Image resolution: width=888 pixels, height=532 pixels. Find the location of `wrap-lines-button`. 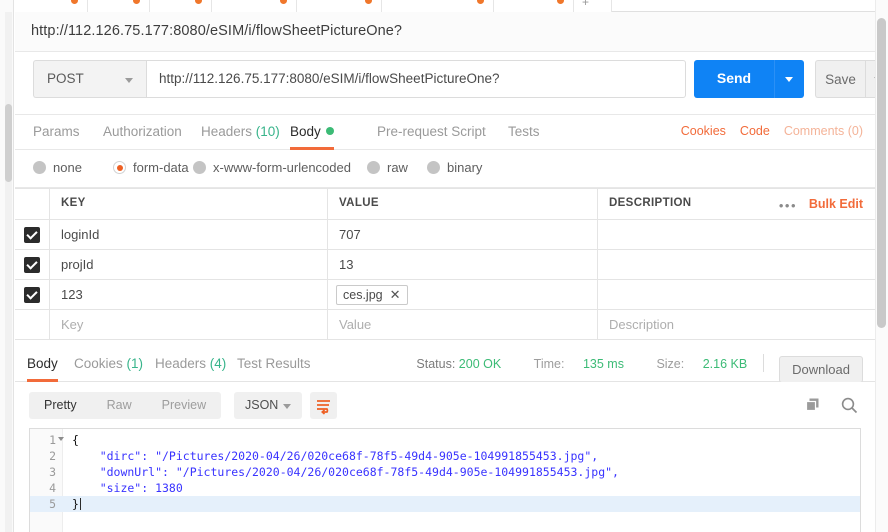

wrap-lines-button is located at coordinates (323, 405).